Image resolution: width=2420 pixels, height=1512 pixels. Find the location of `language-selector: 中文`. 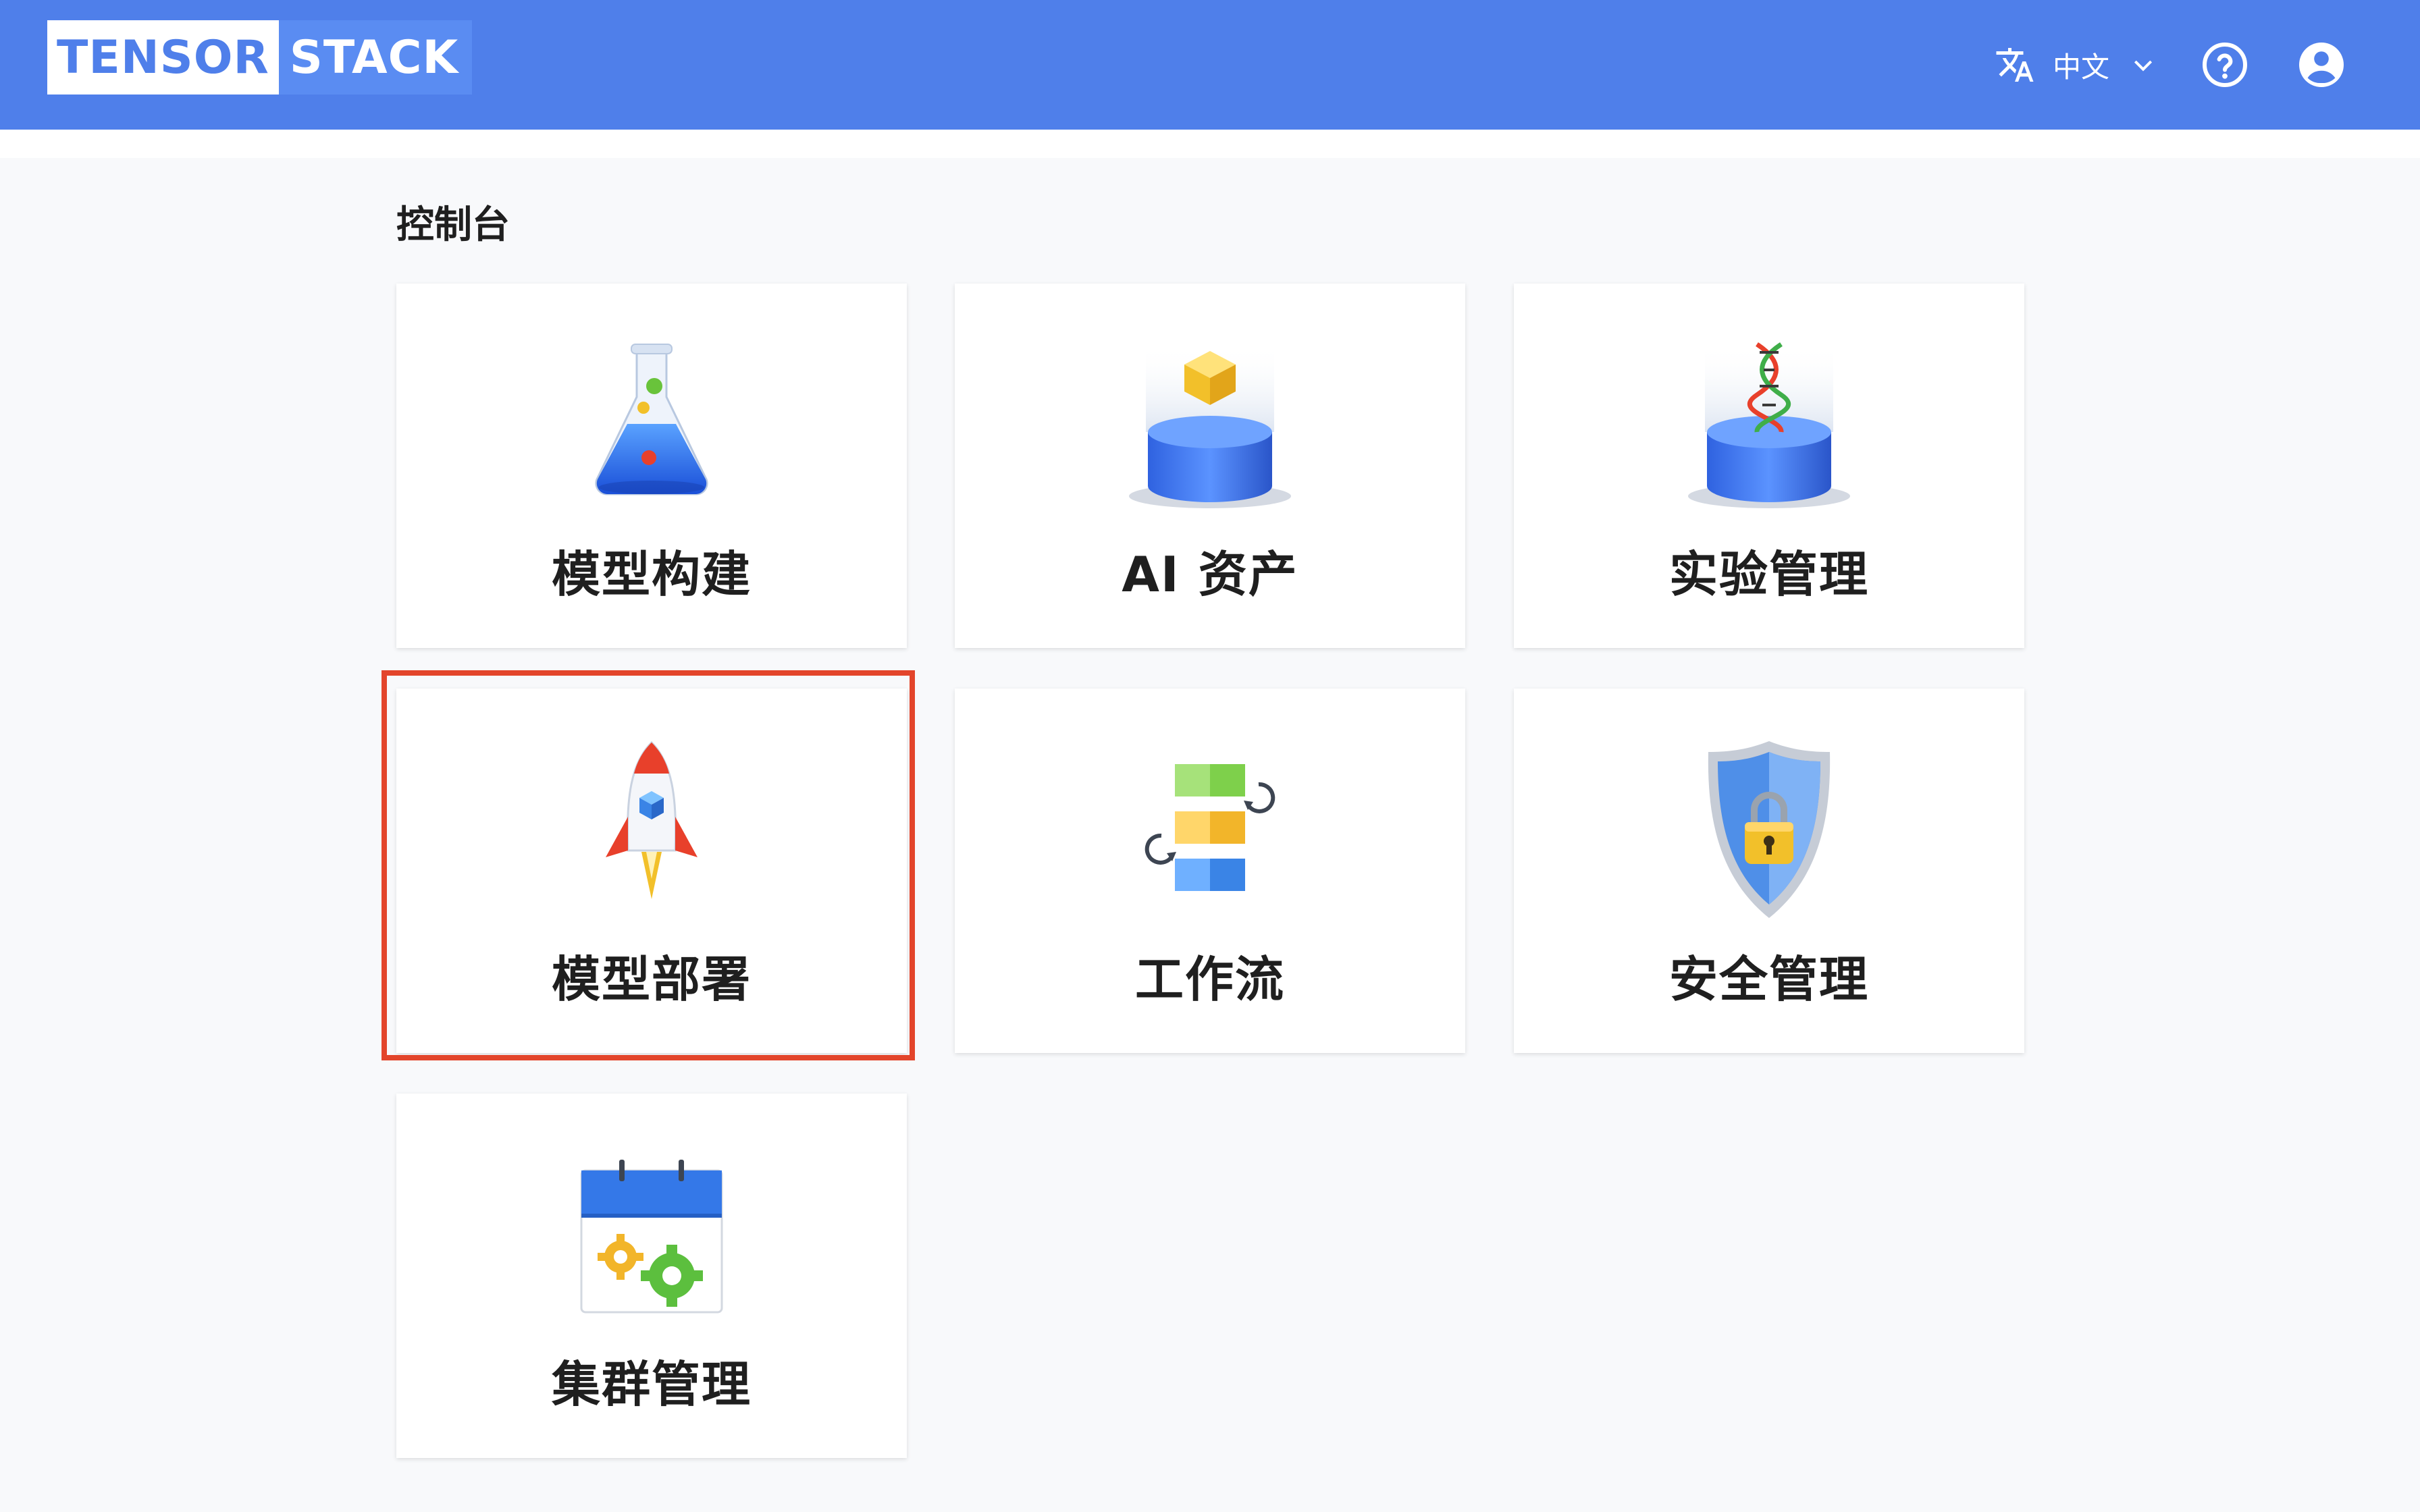

language-selector: 中文 is located at coordinates (2076, 64).